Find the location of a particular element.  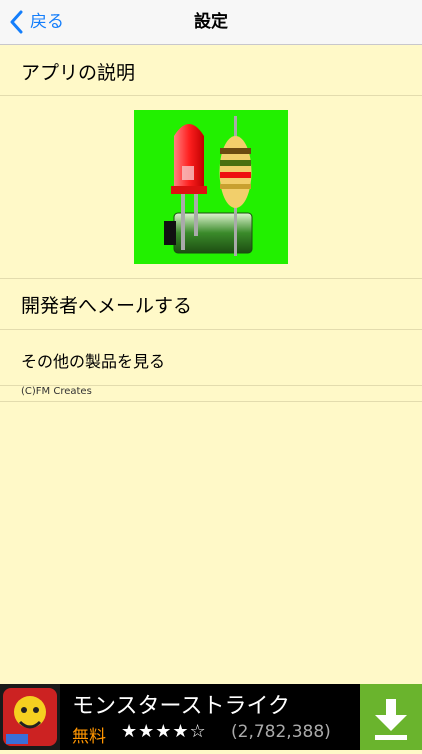

ad-rating-stars: ★★★★☆ is located at coordinates (164, 731).